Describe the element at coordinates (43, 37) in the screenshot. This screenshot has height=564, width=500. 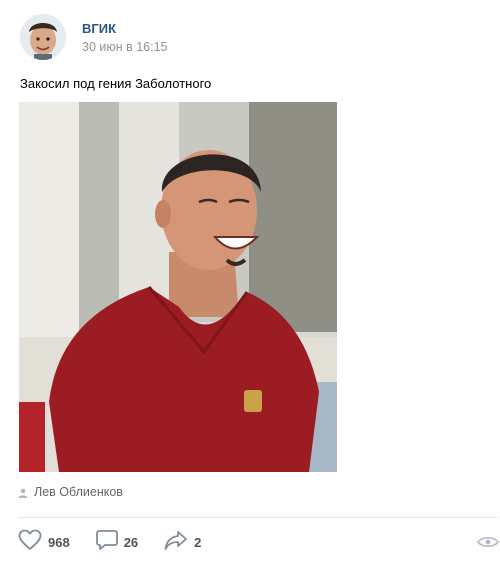
I see `avatar` at that location.